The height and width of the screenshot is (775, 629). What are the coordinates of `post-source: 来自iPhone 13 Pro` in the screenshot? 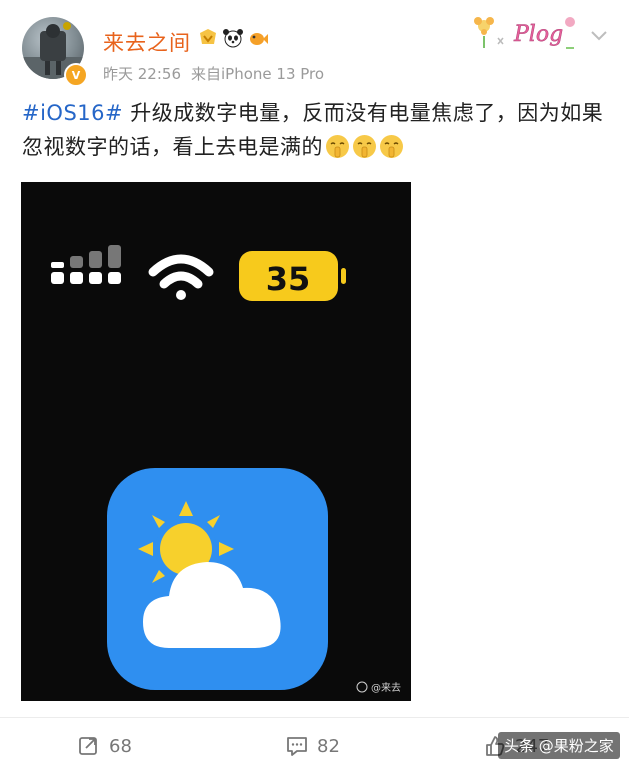 It's located at (257, 73).